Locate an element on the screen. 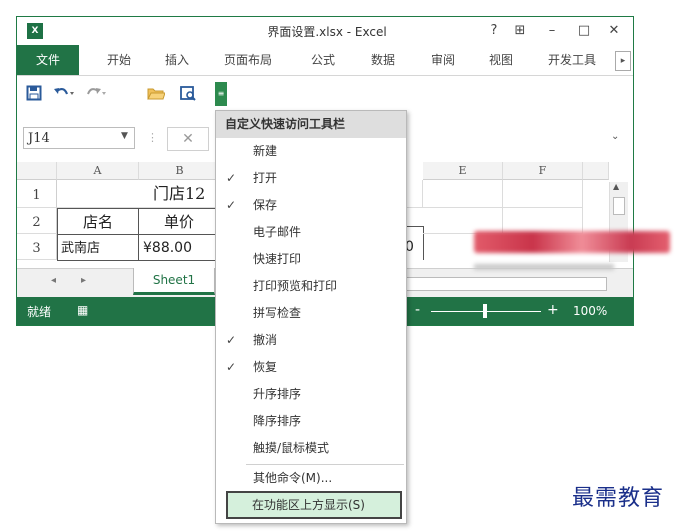  horizontal-scrollbar is located at coordinates (506, 284).